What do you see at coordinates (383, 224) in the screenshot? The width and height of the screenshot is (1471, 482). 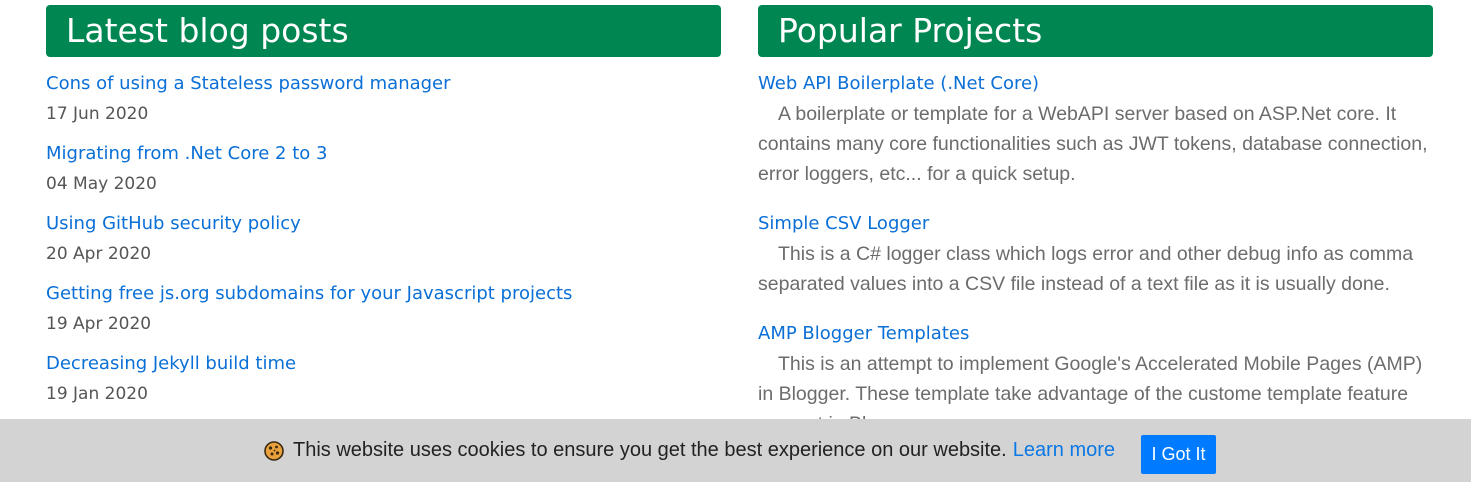 I see `blog-post-link: Using GitHub security policy` at bounding box center [383, 224].